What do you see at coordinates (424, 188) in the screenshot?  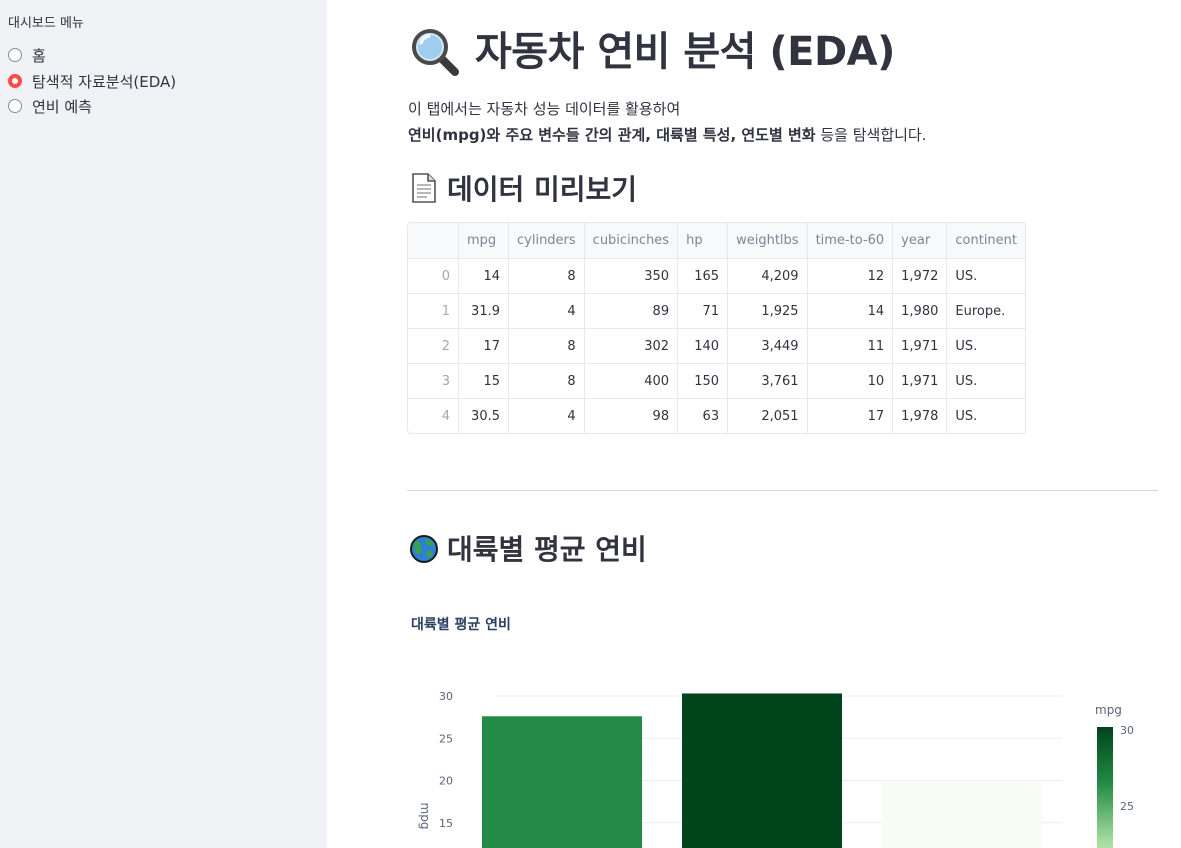 I see `document-icon` at bounding box center [424, 188].